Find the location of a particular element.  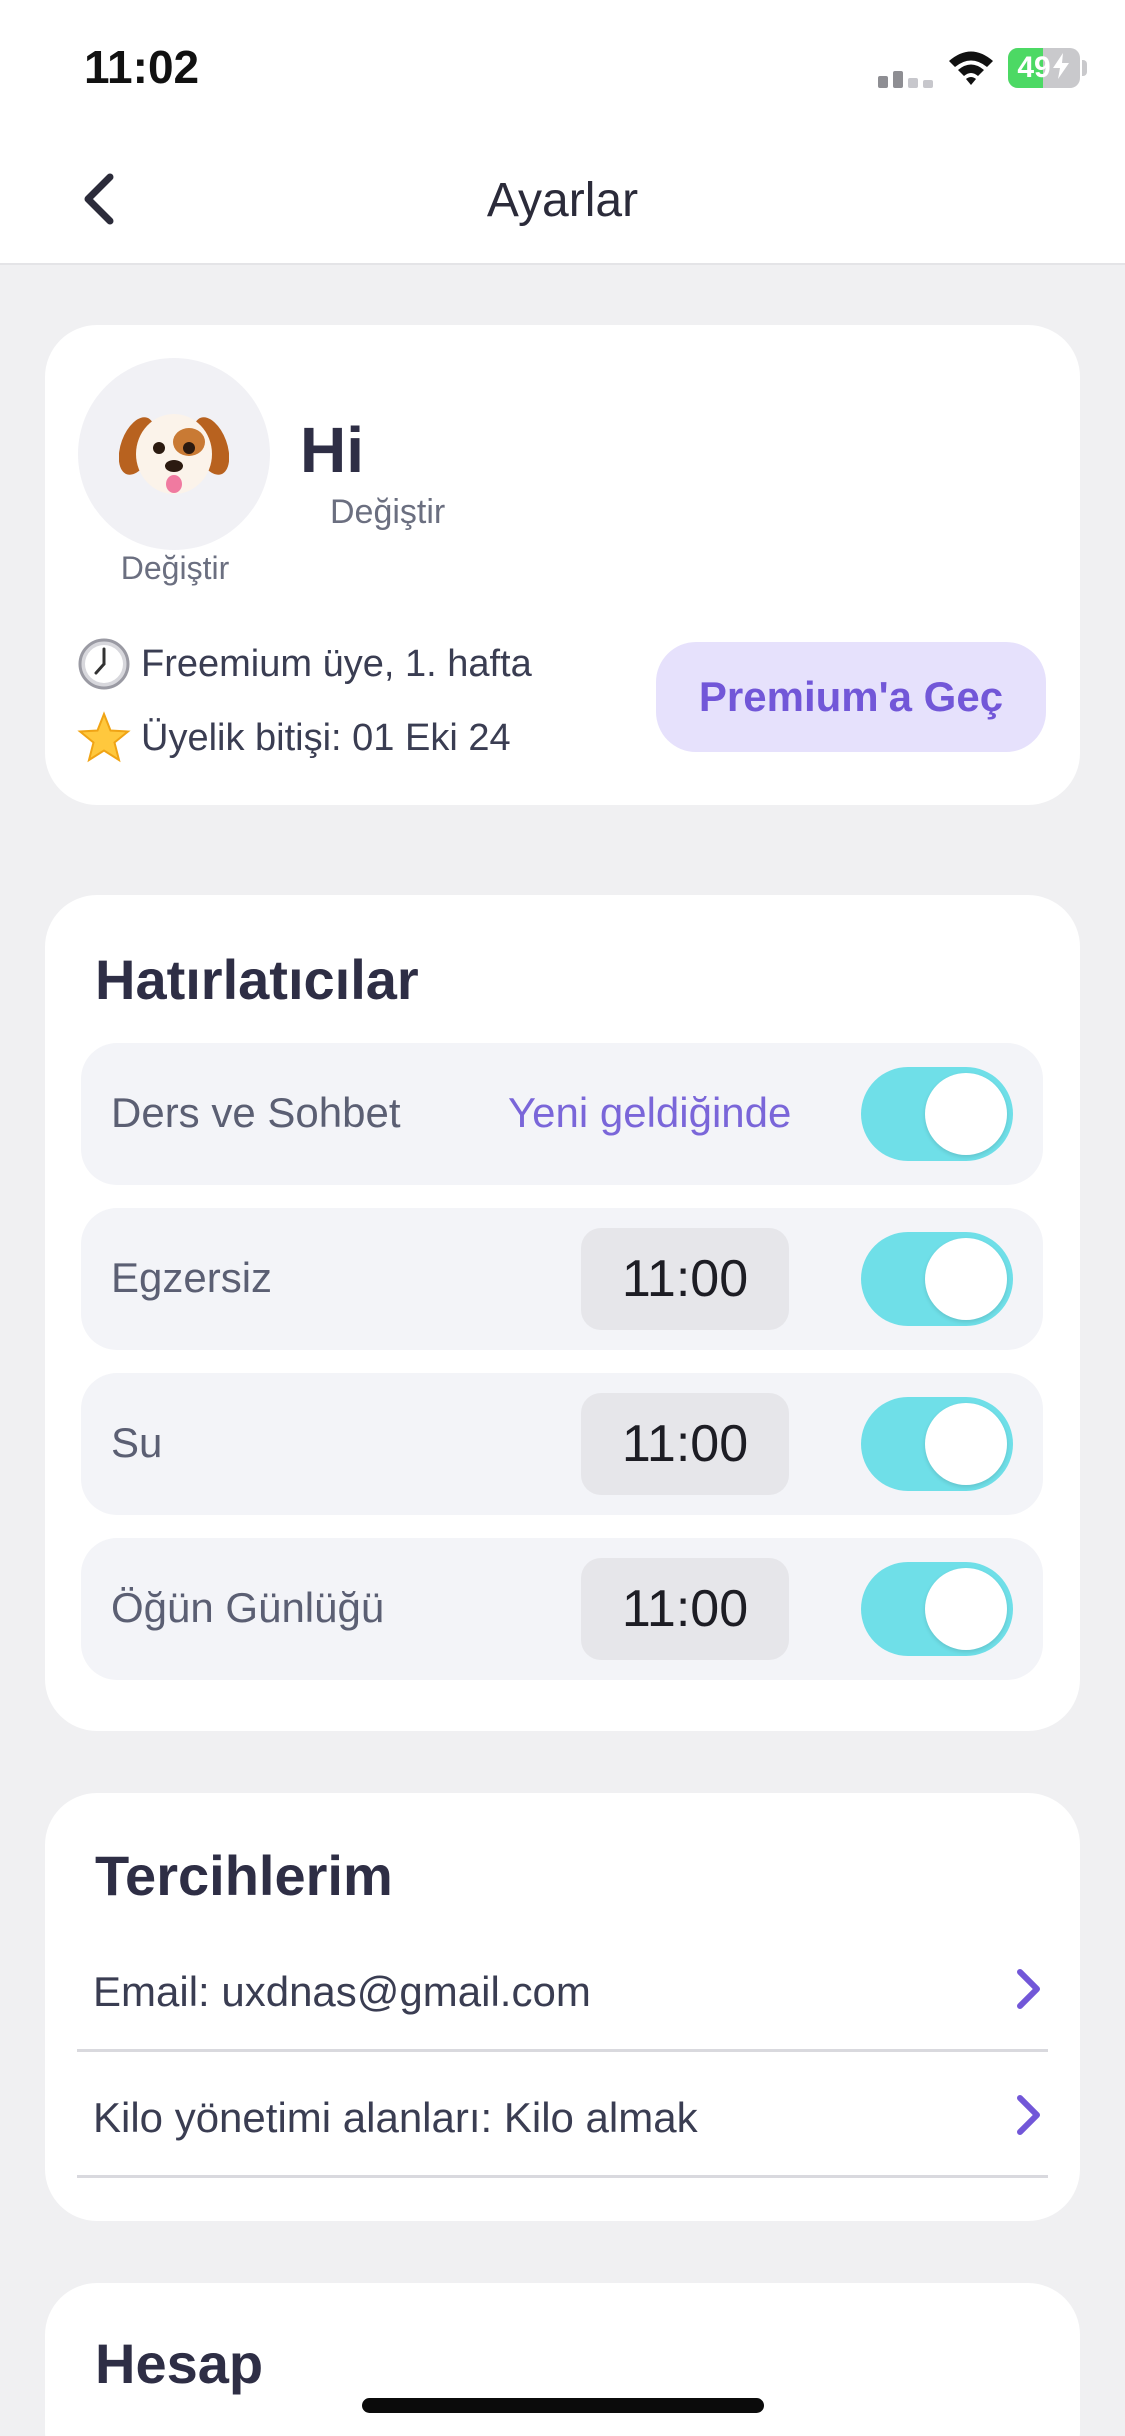

reminder-mode: Yeni geldiğinde is located at coordinates (649, 1113).